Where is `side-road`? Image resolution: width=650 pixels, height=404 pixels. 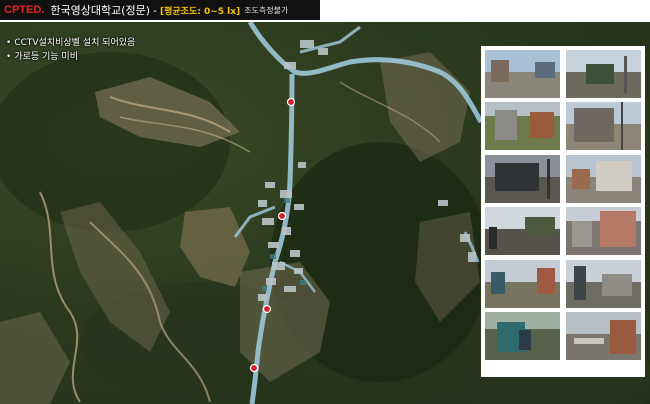 side-road is located at coordinates (330, 39).